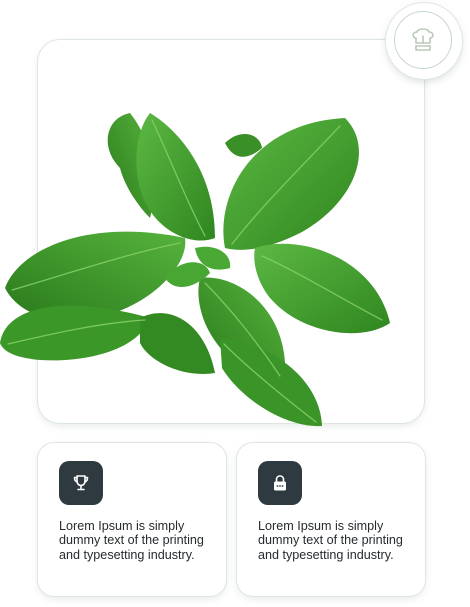 This screenshot has height=607, width=470. I want to click on badge, so click(424, 41).